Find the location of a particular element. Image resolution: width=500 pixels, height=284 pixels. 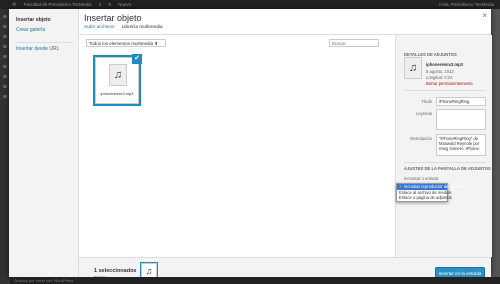

menu-separator is located at coordinates (44, 42).